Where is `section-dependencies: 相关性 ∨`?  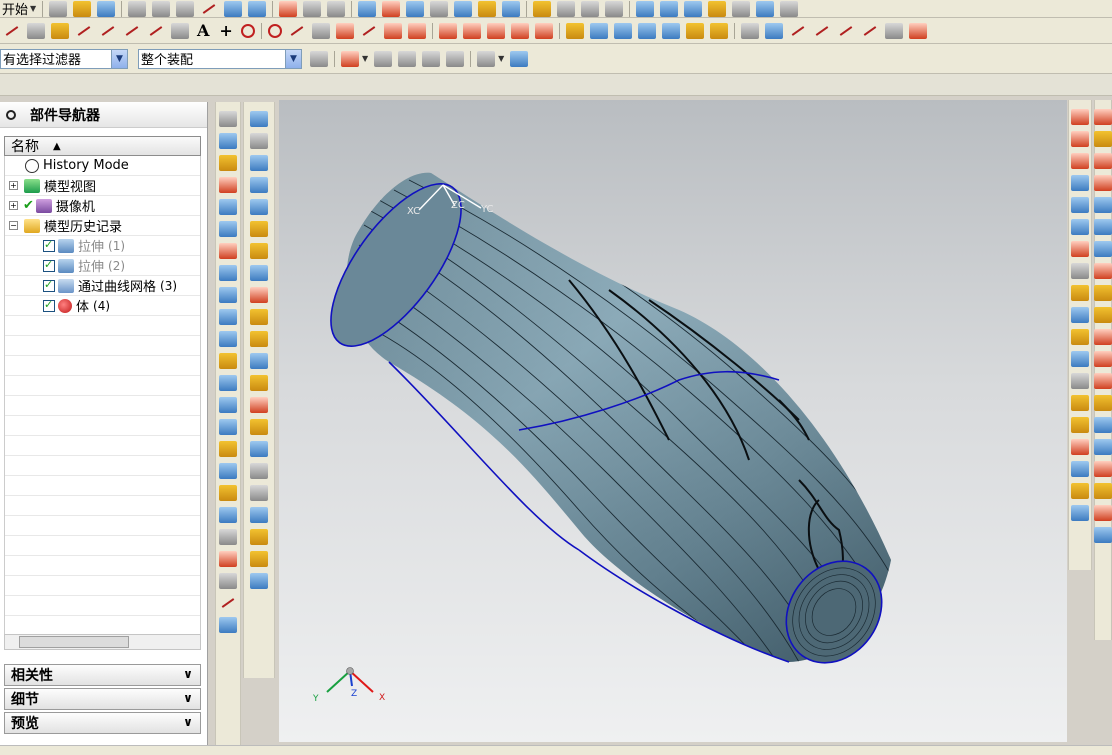 section-dependencies: 相关性 ∨ is located at coordinates (102, 675).